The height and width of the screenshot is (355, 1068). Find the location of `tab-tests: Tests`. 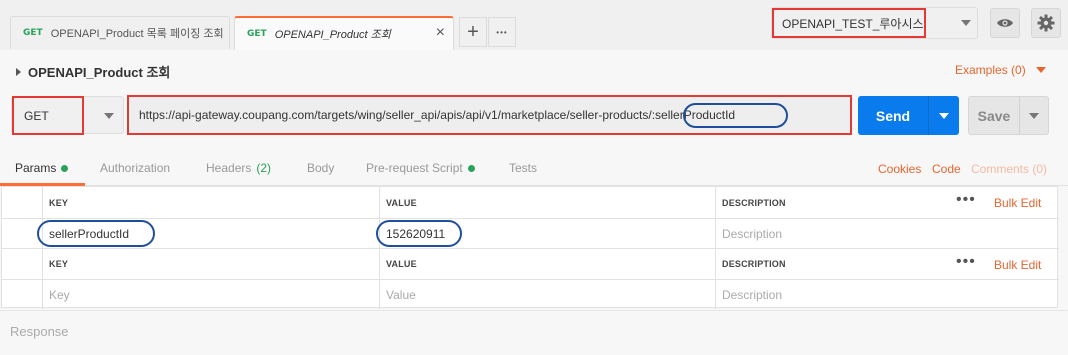

tab-tests: Tests is located at coordinates (523, 168).